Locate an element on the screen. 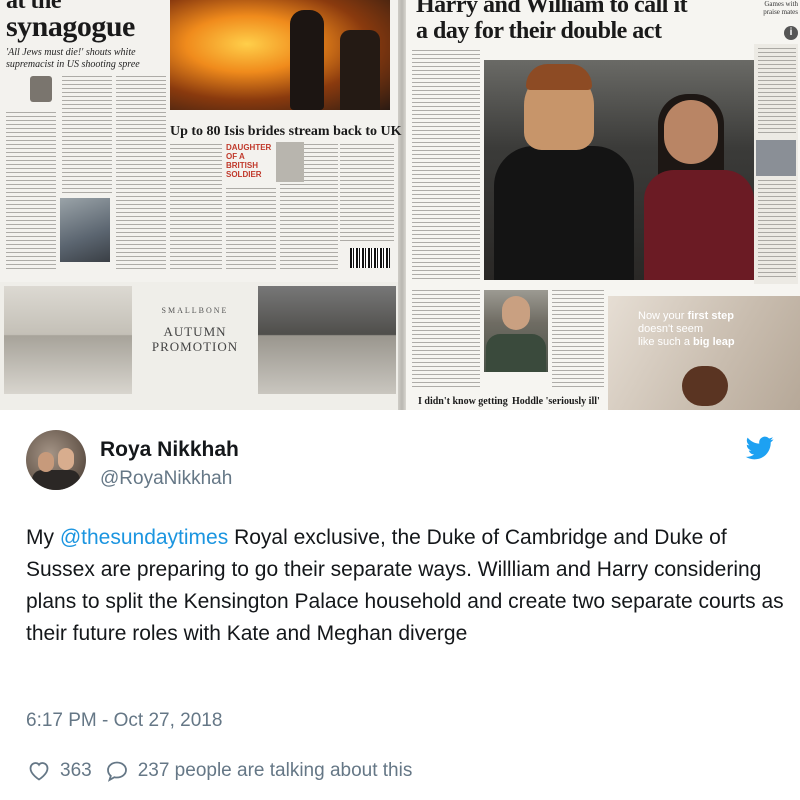 The width and height of the screenshot is (800, 800). byline-photo is located at coordinates (41, 89).